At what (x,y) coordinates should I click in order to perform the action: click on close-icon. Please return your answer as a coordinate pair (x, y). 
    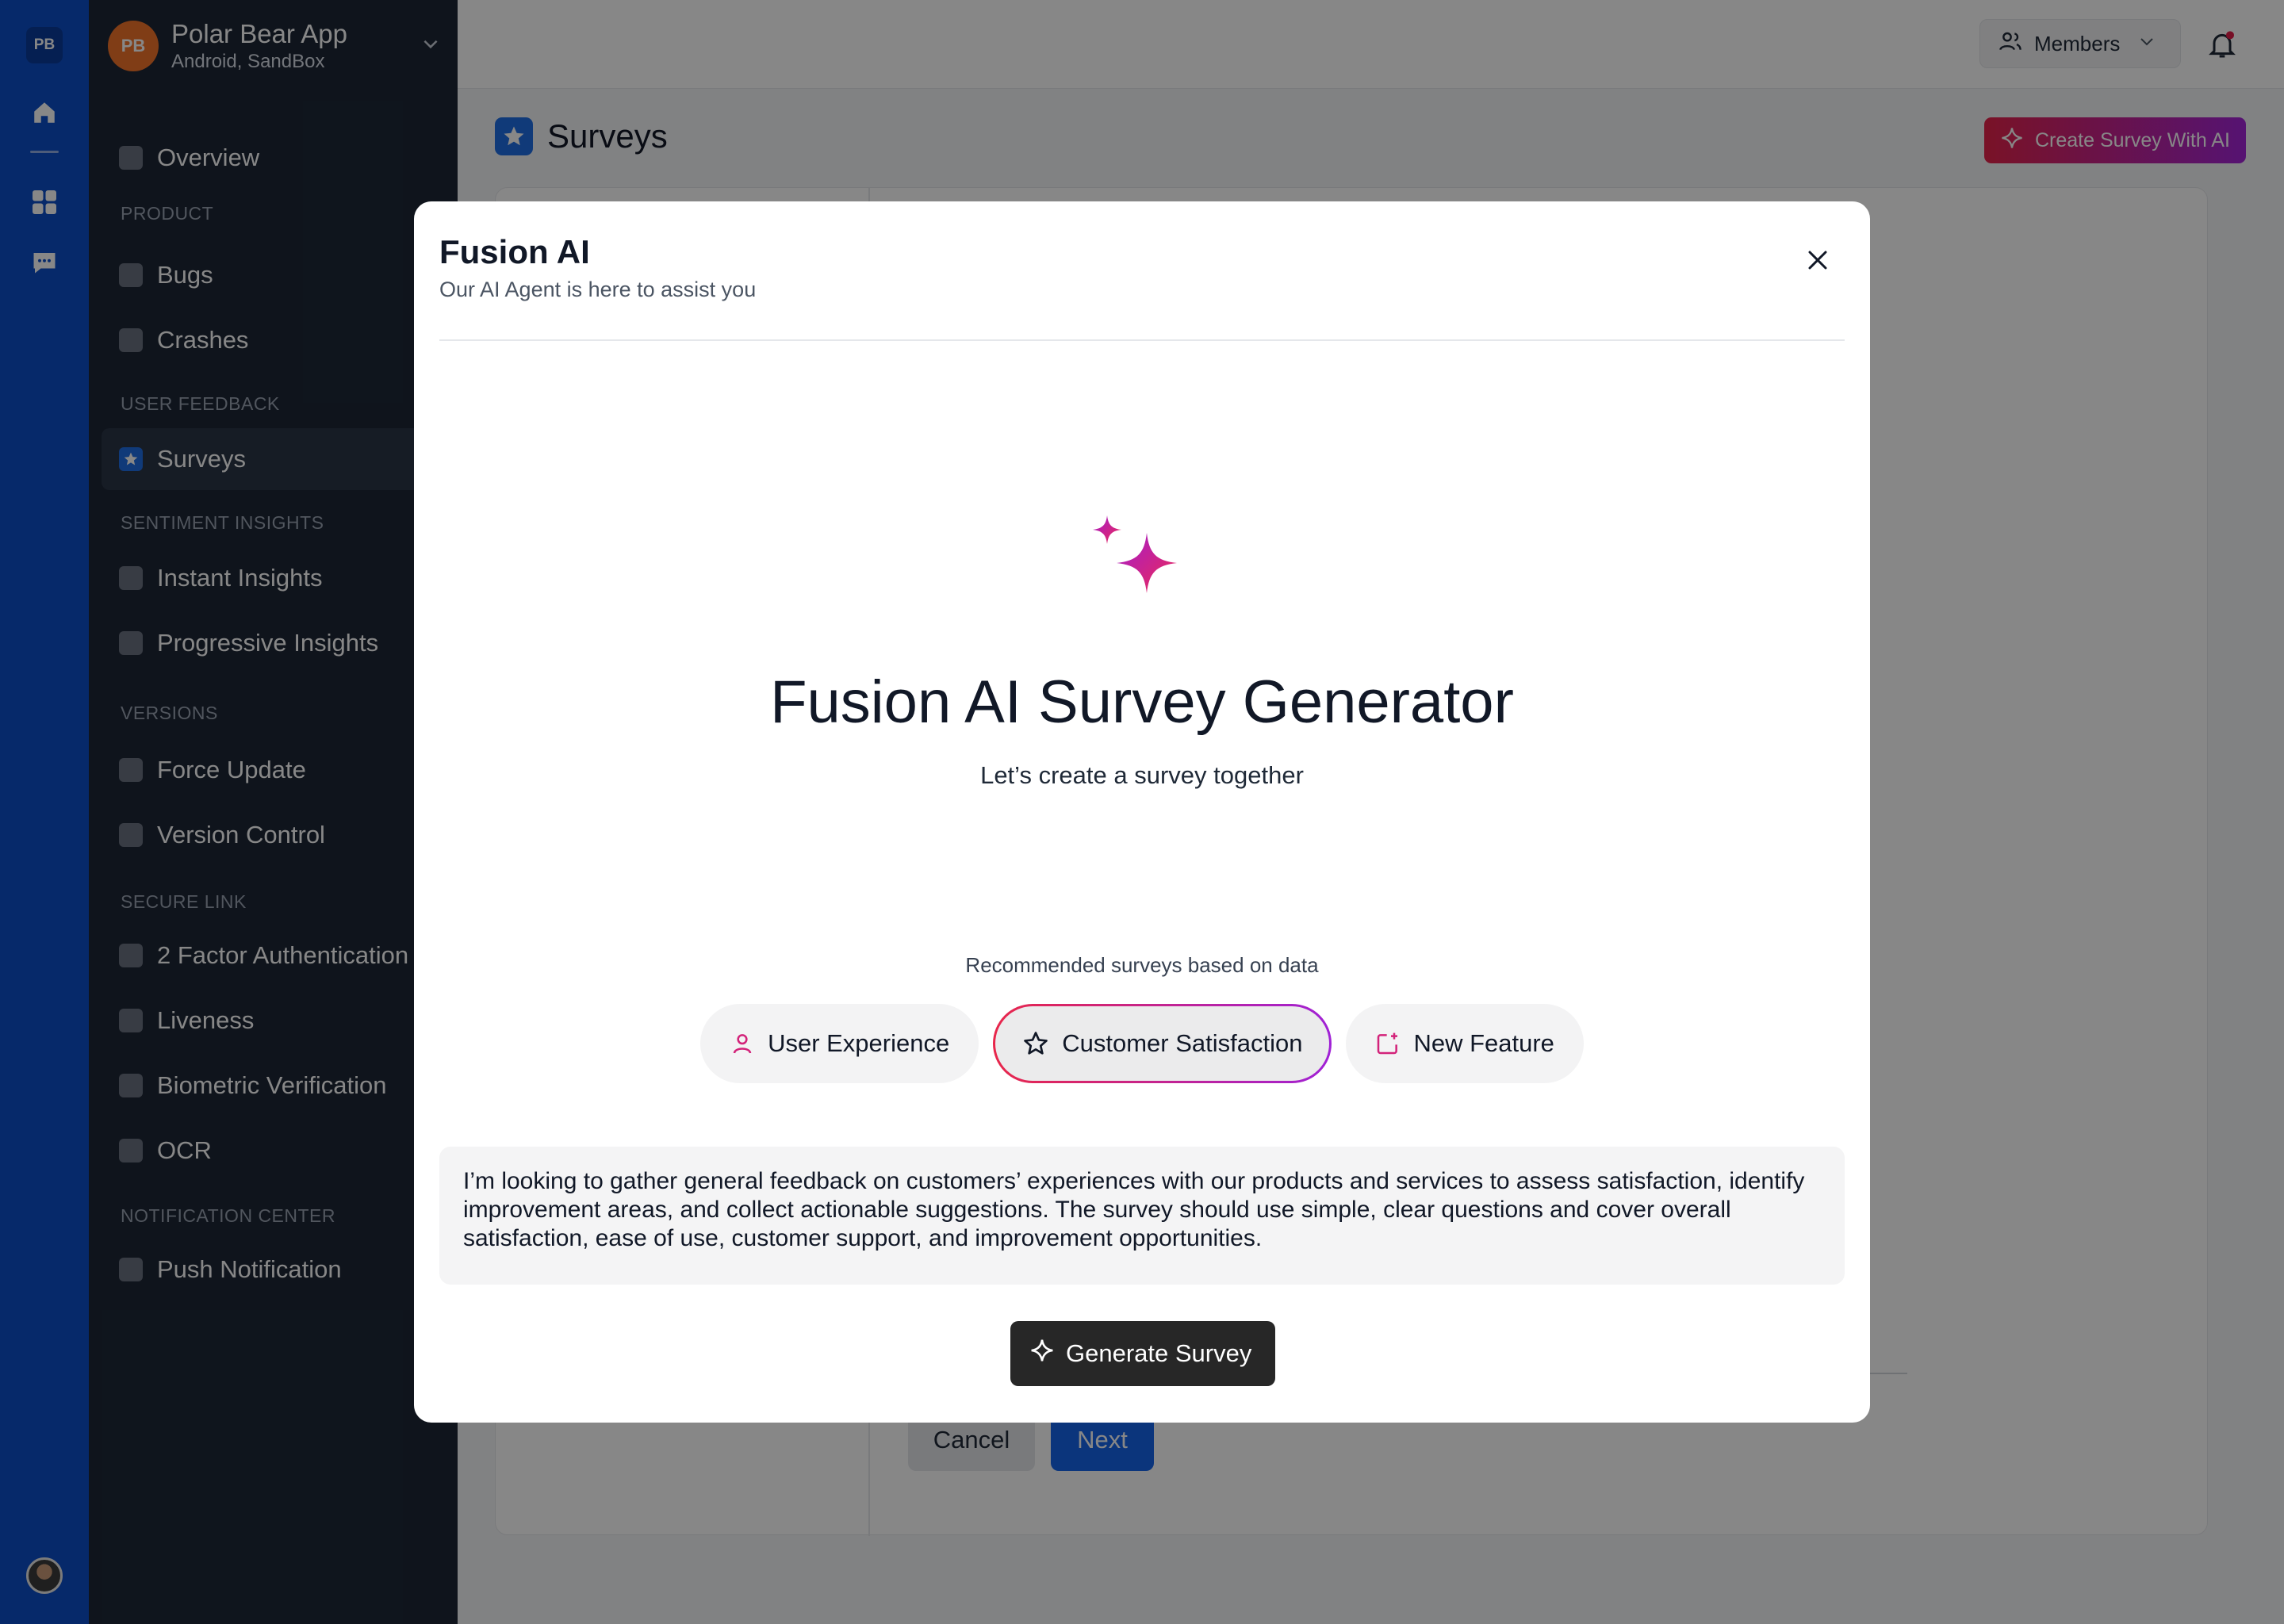
    Looking at the image, I should click on (1817, 260).